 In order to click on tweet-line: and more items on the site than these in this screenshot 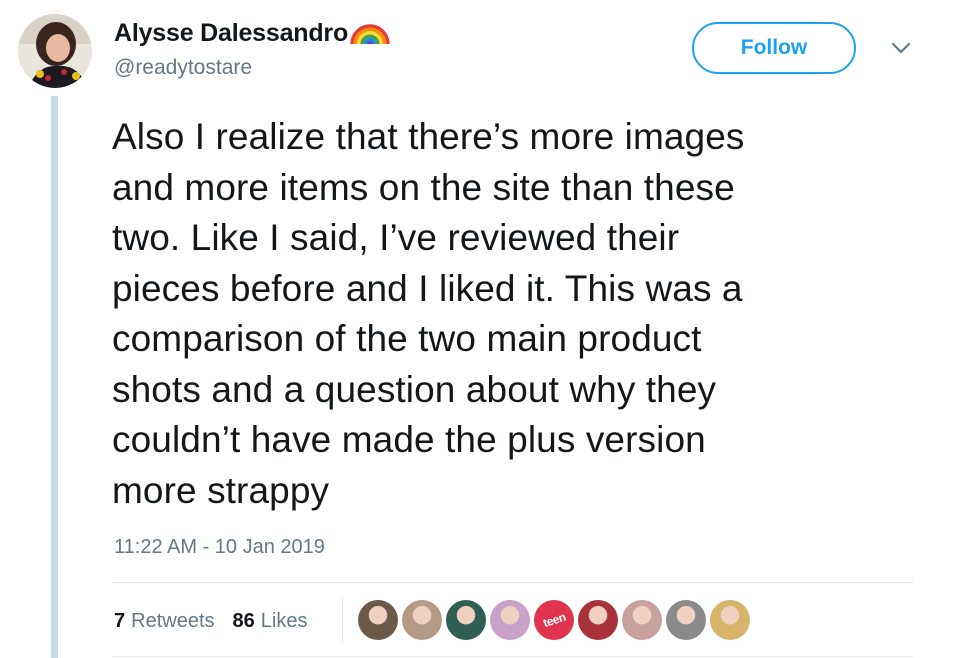, I will do `click(423, 187)`.